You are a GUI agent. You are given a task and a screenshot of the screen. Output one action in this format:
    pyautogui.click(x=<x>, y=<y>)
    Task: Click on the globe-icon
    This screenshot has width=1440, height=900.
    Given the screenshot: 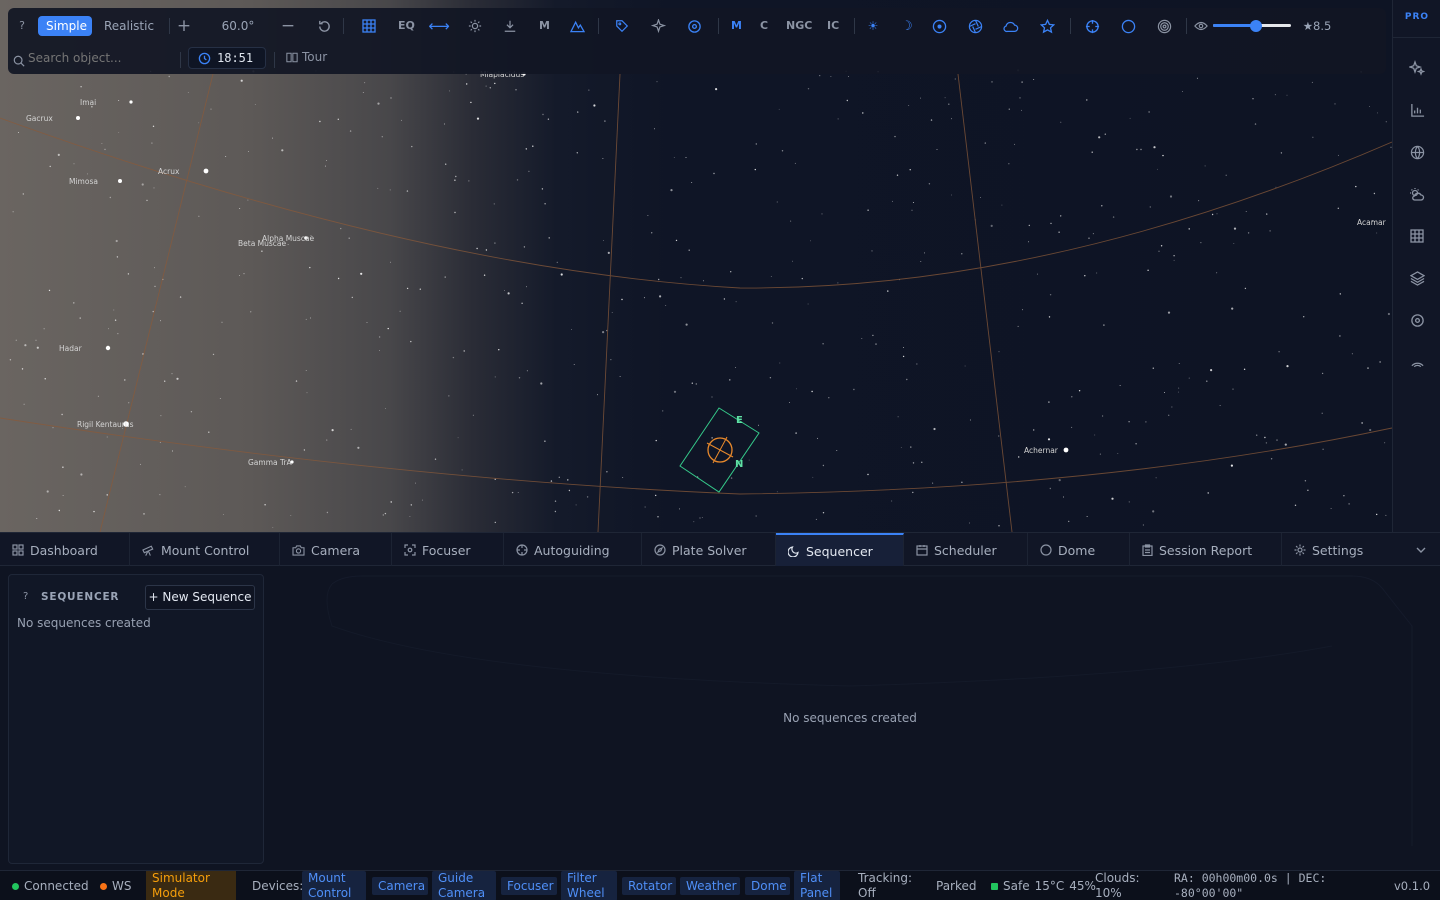 What is the action you would take?
    pyautogui.click(x=1417, y=152)
    